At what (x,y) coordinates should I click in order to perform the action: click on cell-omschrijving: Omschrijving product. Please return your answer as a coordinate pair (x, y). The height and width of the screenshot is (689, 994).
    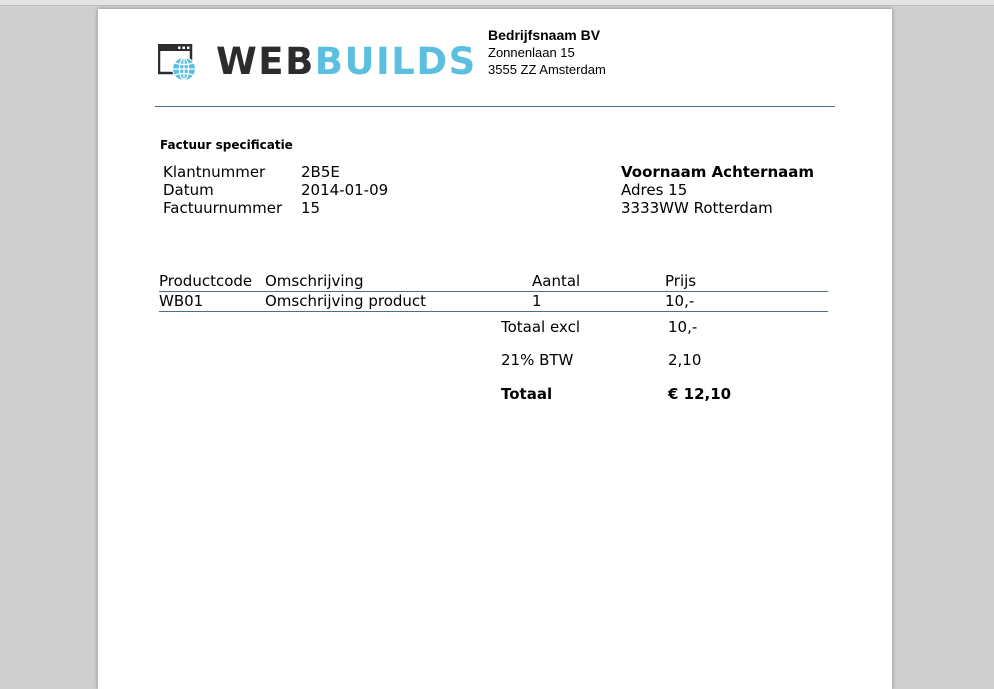
    Looking at the image, I should click on (346, 301).